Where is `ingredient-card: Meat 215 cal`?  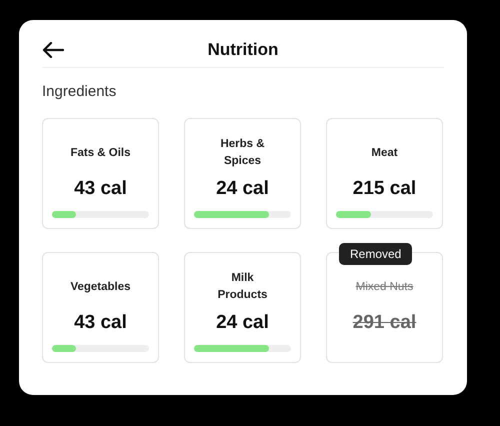 ingredient-card: Meat 215 cal is located at coordinates (384, 173).